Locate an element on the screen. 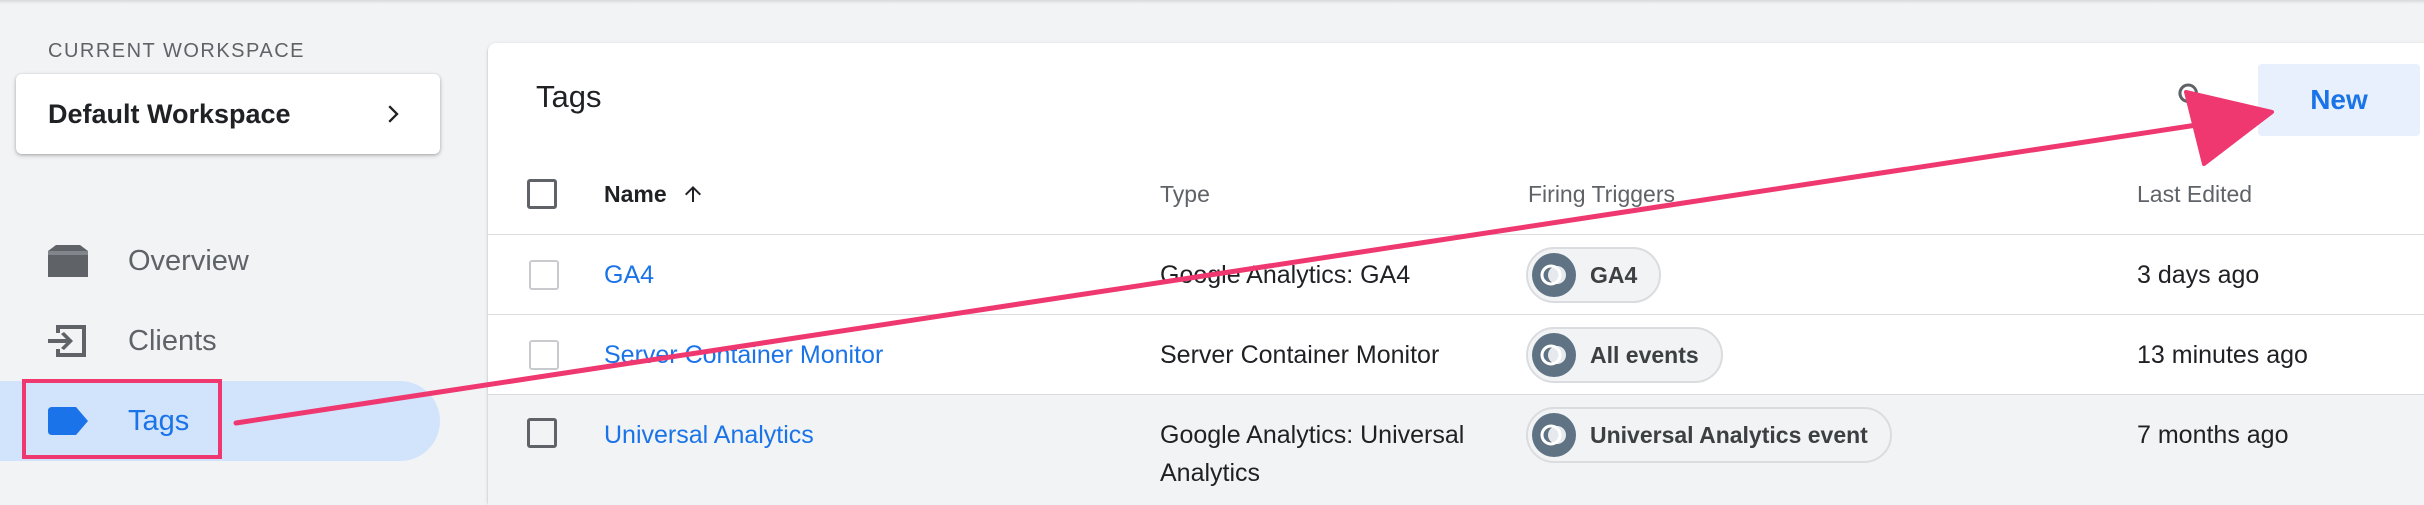  column-header-name-label: Name is located at coordinates (635, 194).